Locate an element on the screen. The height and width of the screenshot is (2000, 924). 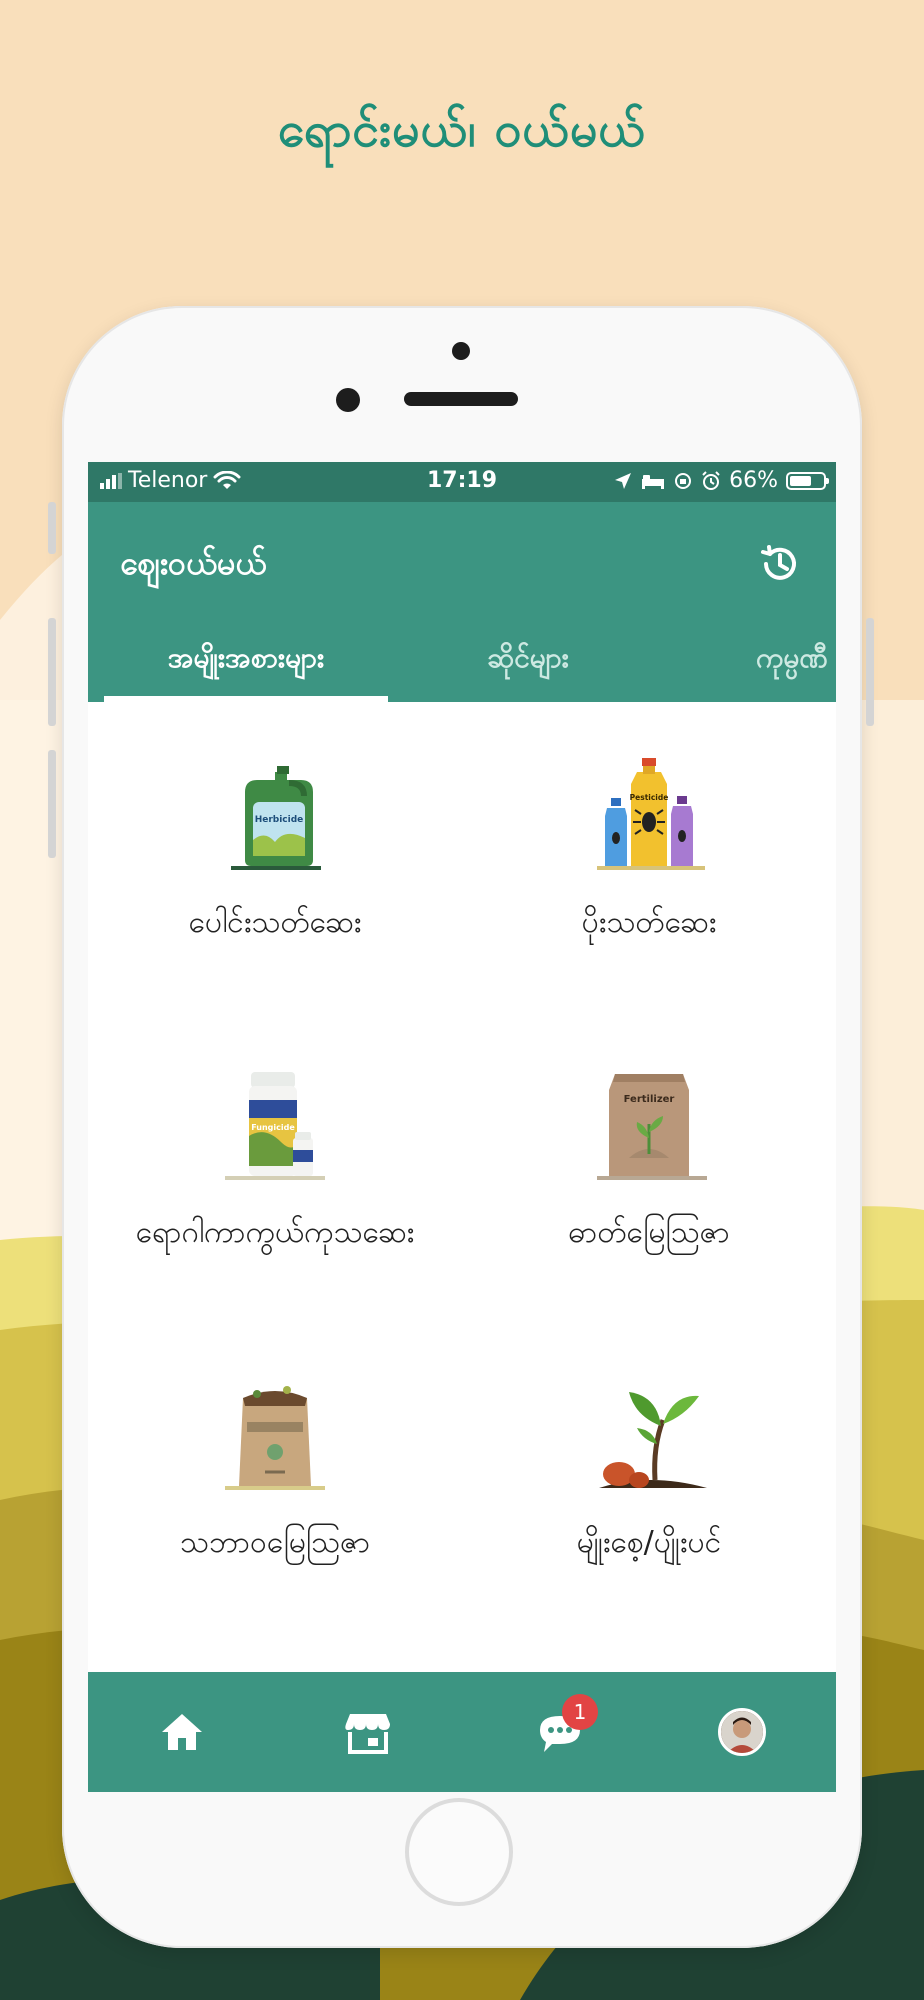
compost-icon is located at coordinates (275, 1438).